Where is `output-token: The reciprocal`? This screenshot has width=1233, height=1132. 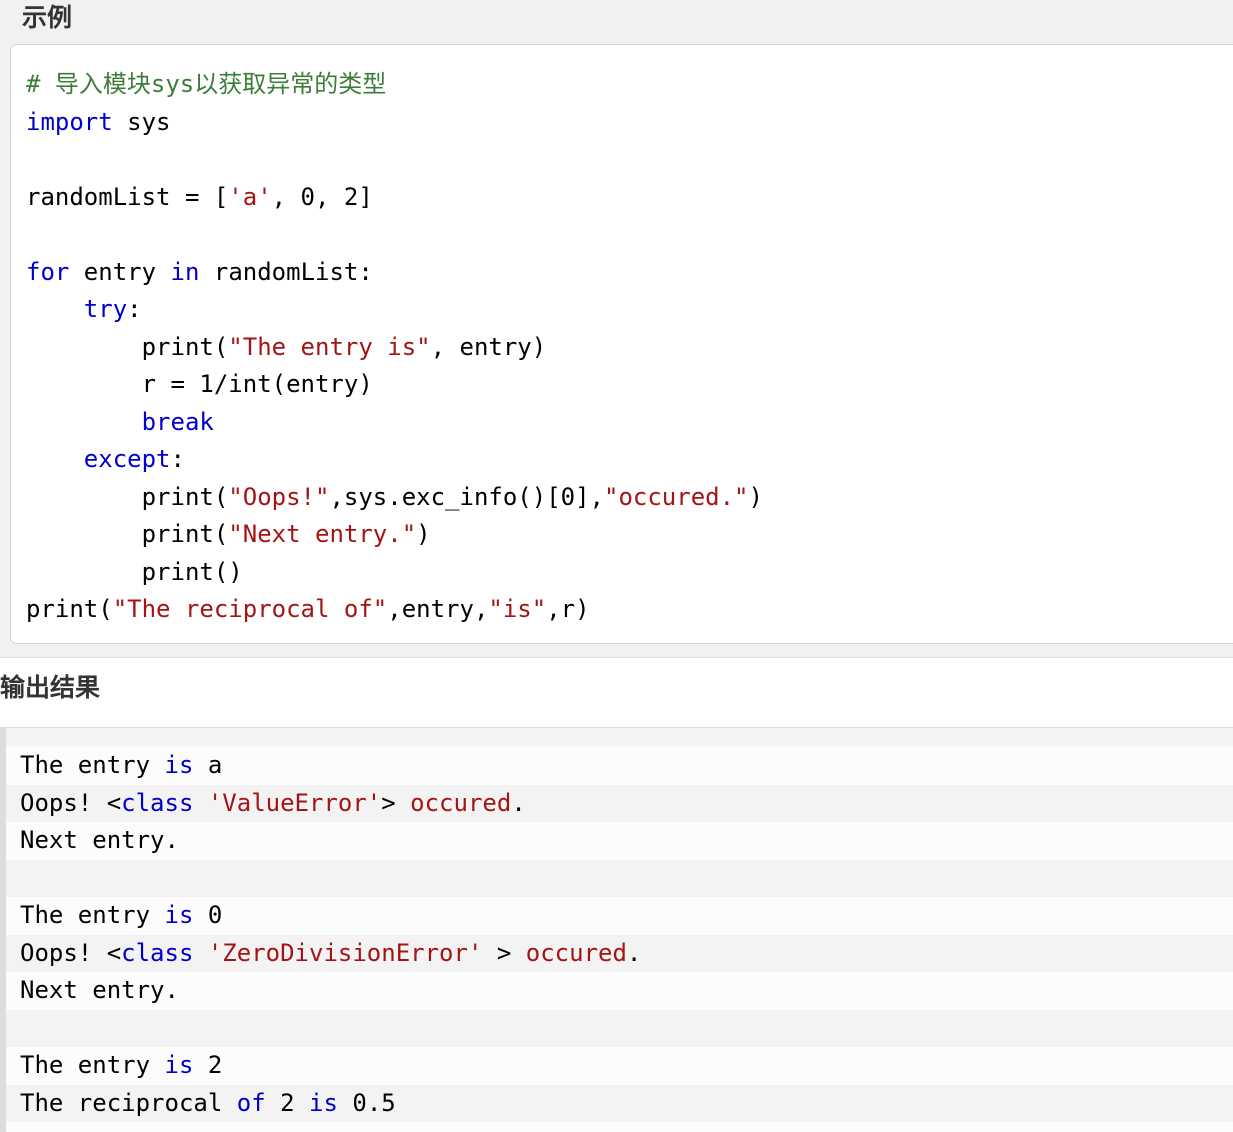 output-token: The reciprocal is located at coordinates (128, 1102).